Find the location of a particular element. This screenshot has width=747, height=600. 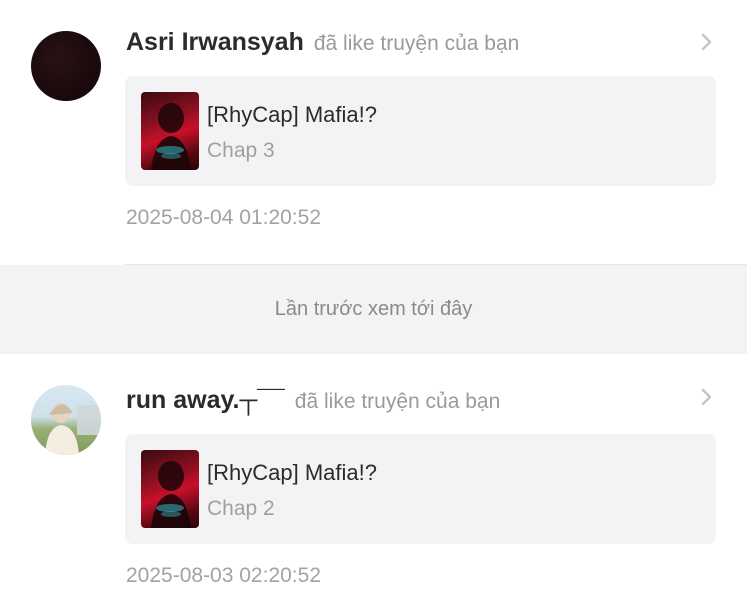

story-card: [RhyCap] Mafia!? Chap 3 is located at coordinates (420, 131).